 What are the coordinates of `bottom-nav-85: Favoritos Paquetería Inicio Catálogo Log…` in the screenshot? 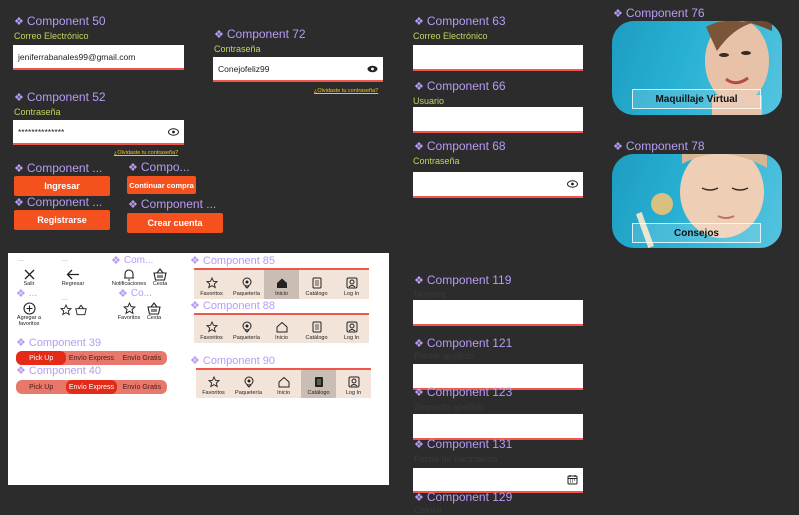 It's located at (281, 283).